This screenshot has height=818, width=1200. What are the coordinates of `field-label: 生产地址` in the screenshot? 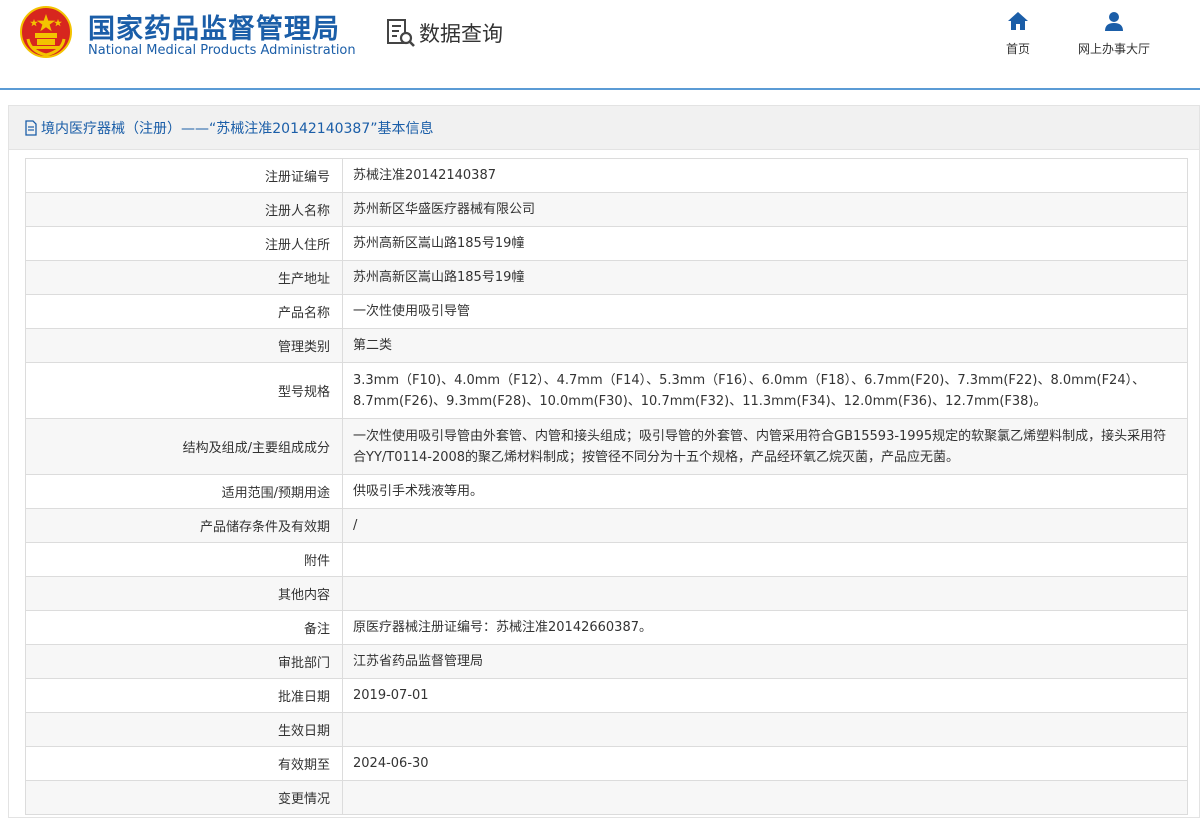 It's located at (184, 277).